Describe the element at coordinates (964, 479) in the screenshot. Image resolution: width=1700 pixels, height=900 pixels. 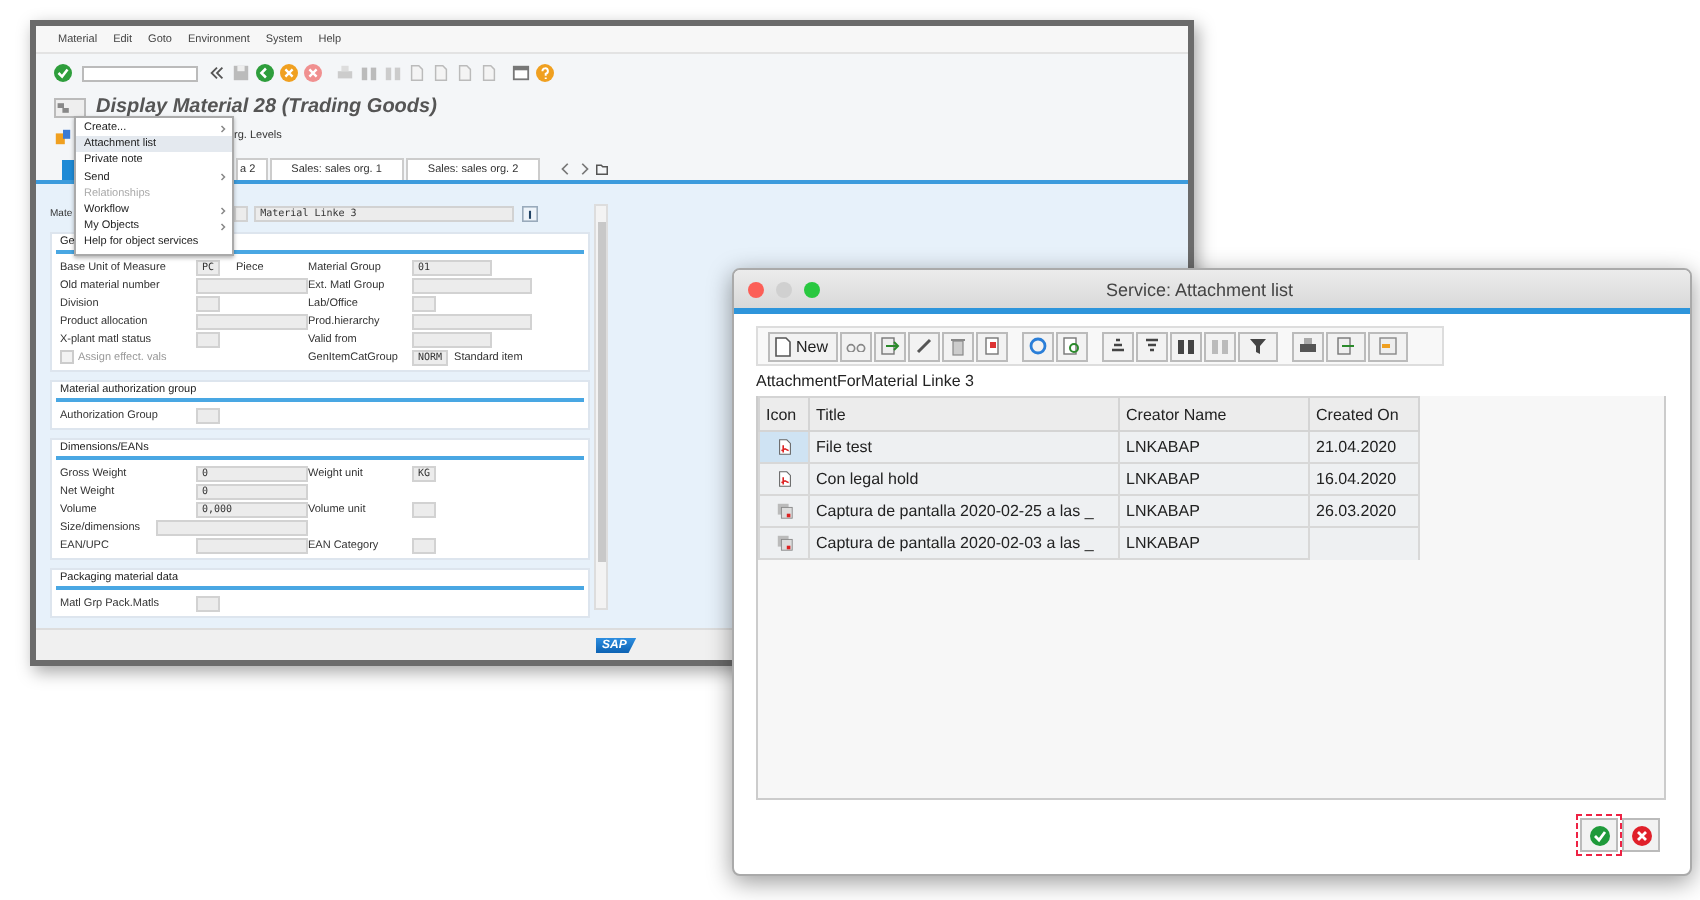
I see `table-cell: Con legal hold` at that location.